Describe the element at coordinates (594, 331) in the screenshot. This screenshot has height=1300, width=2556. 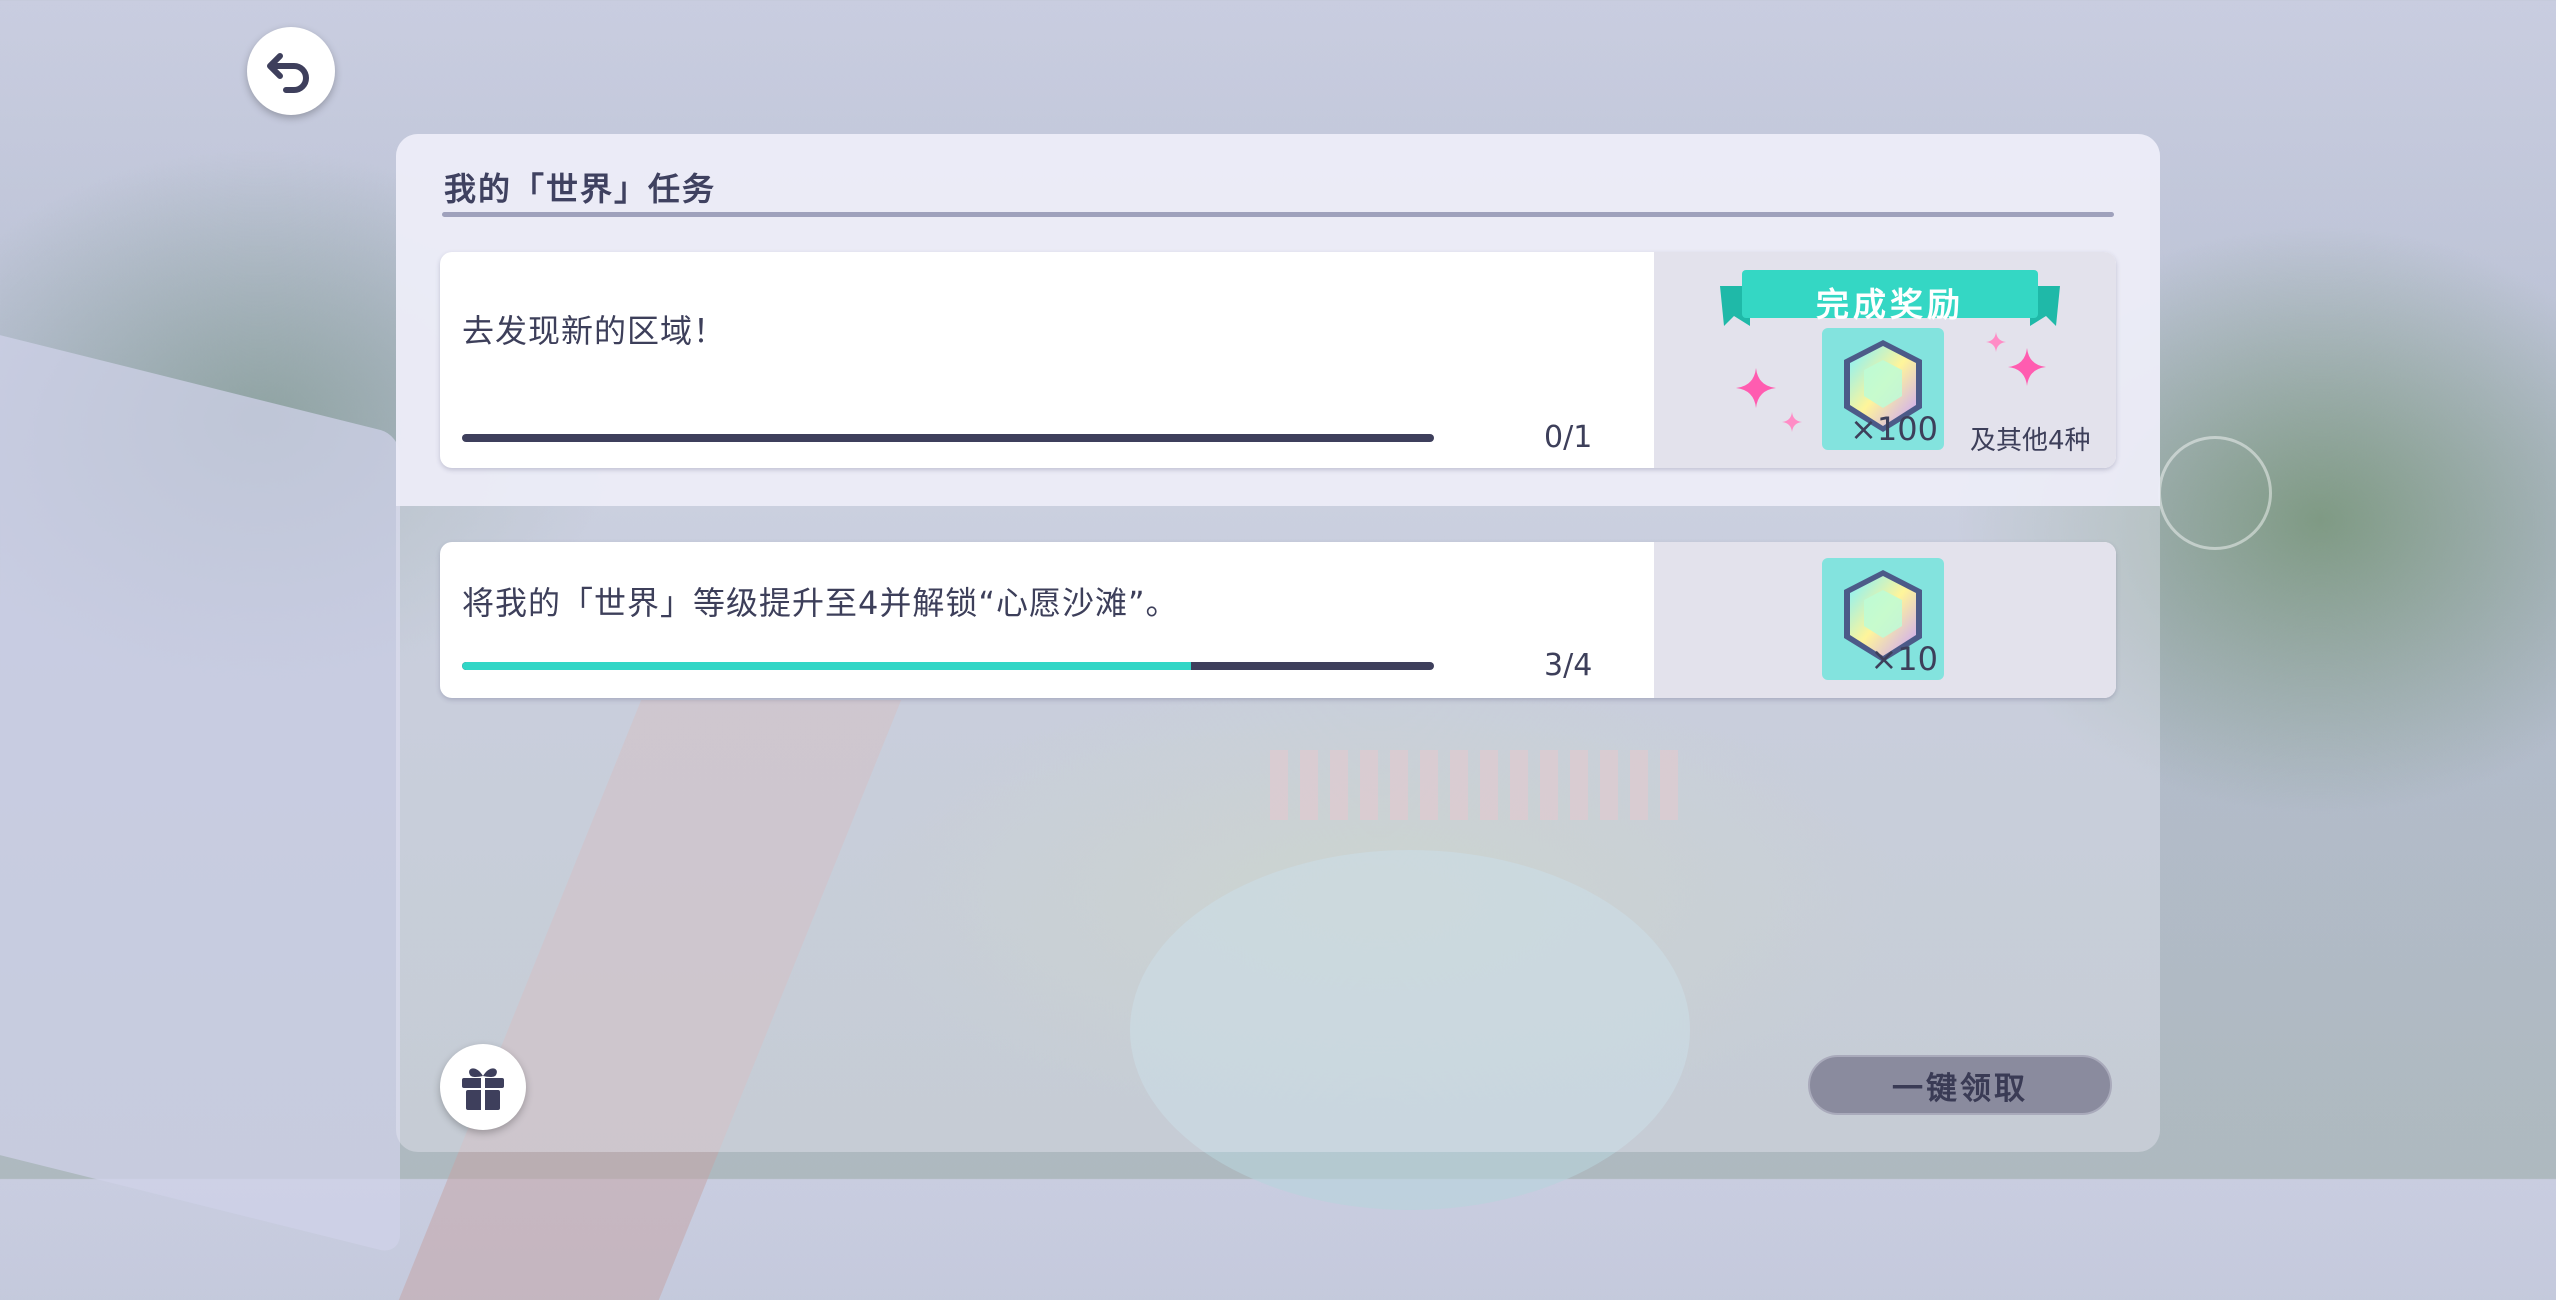
I see `task-description: 去发现新的区域！` at that location.